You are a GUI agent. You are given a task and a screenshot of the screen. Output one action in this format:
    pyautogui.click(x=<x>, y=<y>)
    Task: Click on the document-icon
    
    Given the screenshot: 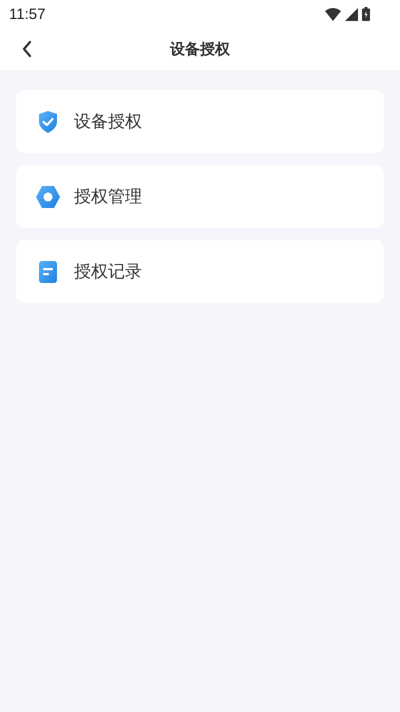 What is the action you would take?
    pyautogui.click(x=48, y=272)
    